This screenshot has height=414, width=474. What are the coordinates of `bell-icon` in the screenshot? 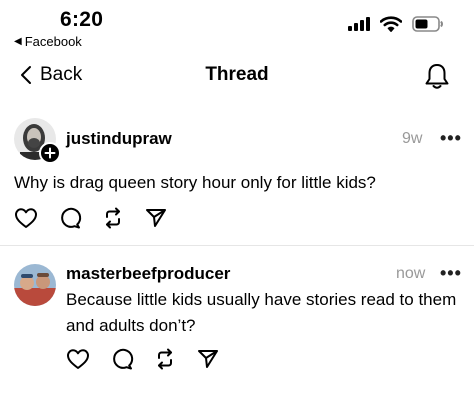 It's located at (437, 76).